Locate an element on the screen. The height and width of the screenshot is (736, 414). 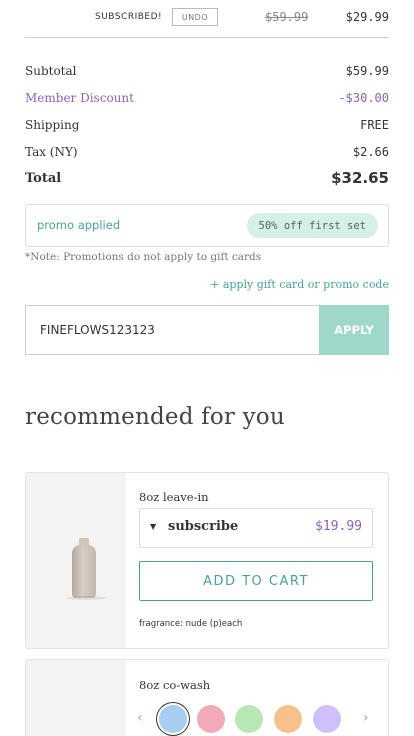
subscribed-label: SUBSCRIBED! is located at coordinates (129, 17).